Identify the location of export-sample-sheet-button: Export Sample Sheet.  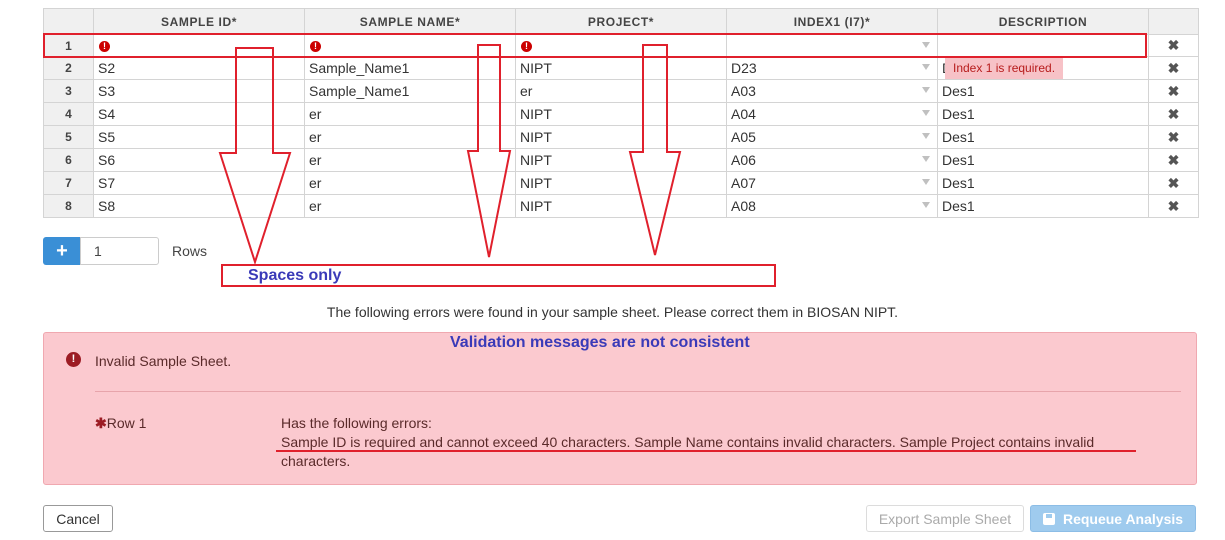
(945, 518).